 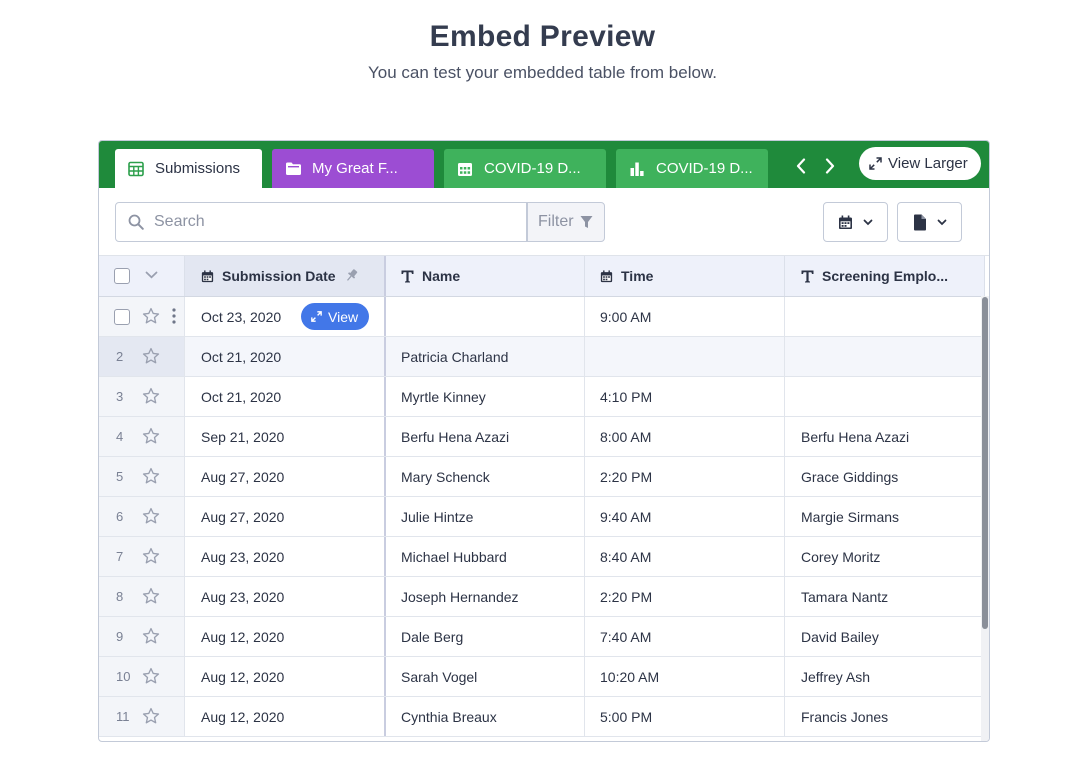 I want to click on cell-name: Julie Hintze, so click(x=485, y=516).